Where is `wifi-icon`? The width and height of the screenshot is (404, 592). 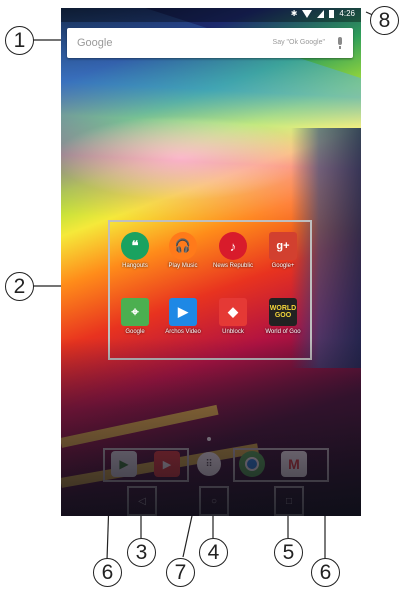 wifi-icon is located at coordinates (307, 14).